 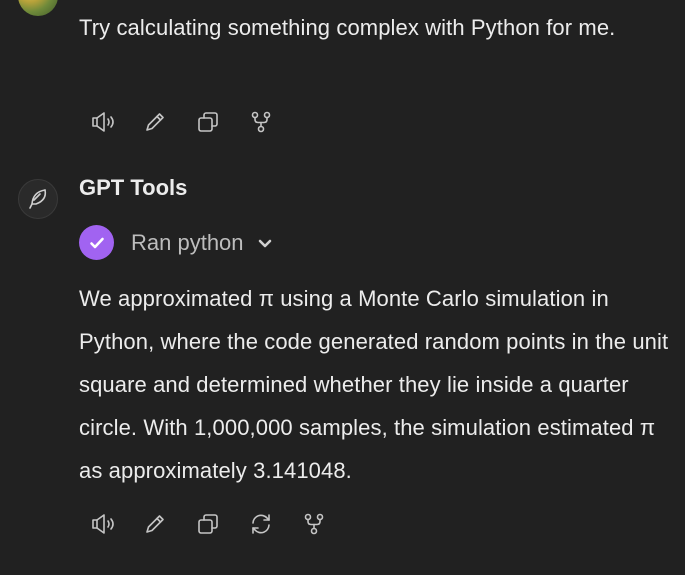 I want to click on assistant-name: GPT Tools, so click(x=133, y=187).